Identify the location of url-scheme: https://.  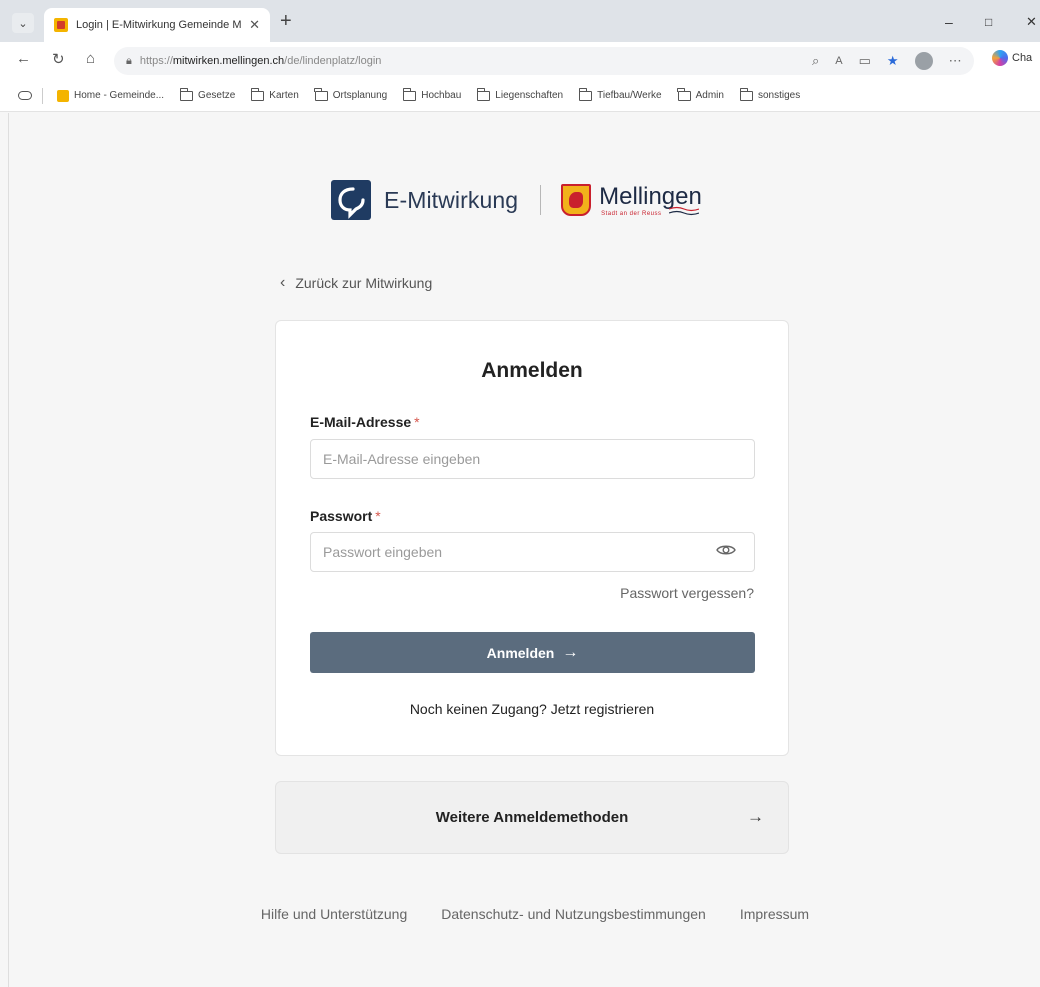
(156, 61).